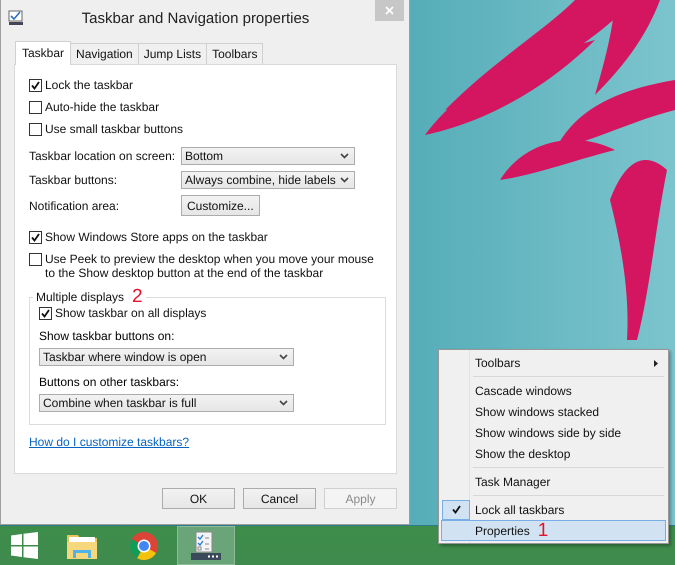 The image size is (675, 565). Describe the element at coordinates (144, 545) in the screenshot. I see `browser-logo-icon` at that location.